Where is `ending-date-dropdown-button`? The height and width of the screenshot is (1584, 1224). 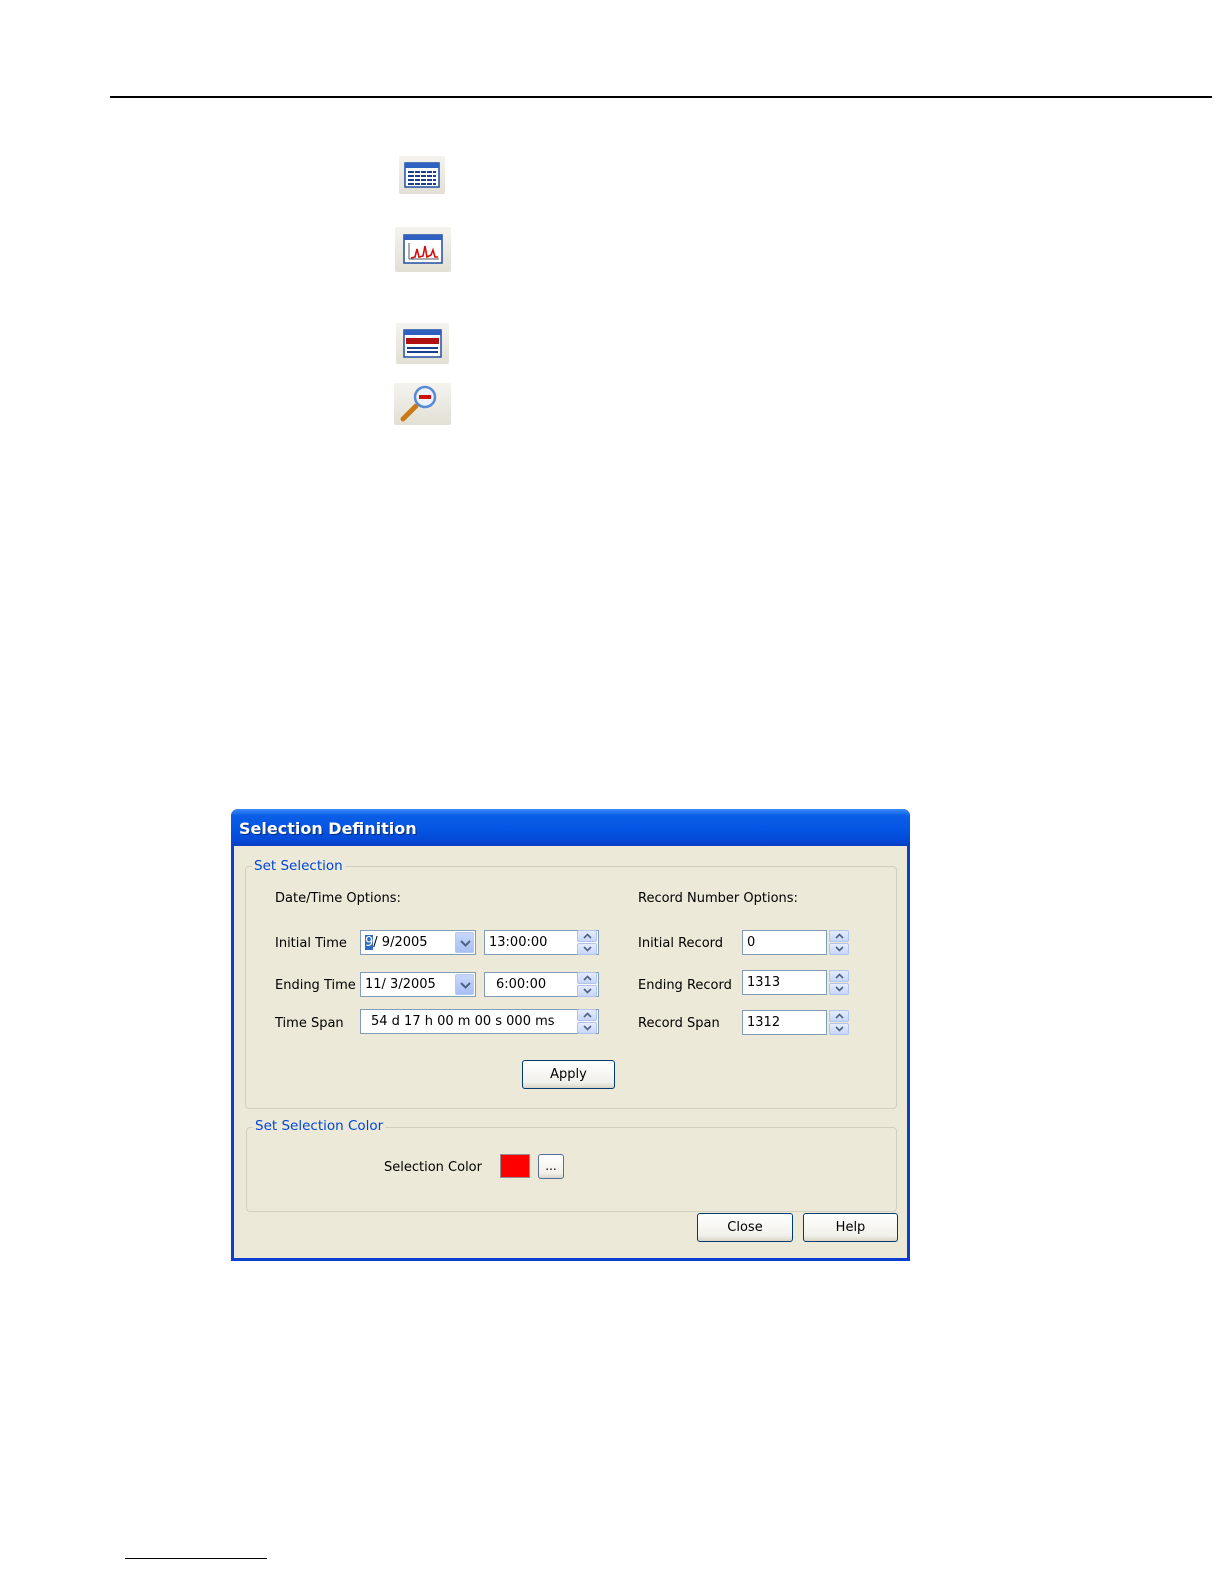 ending-date-dropdown-button is located at coordinates (464, 984).